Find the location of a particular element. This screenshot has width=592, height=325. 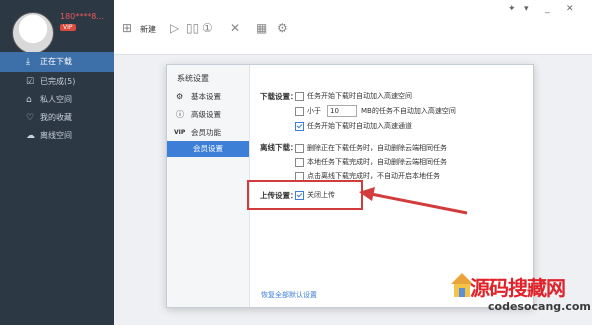

option-label: MB的任务不自动加入高速空间 is located at coordinates (408, 111).